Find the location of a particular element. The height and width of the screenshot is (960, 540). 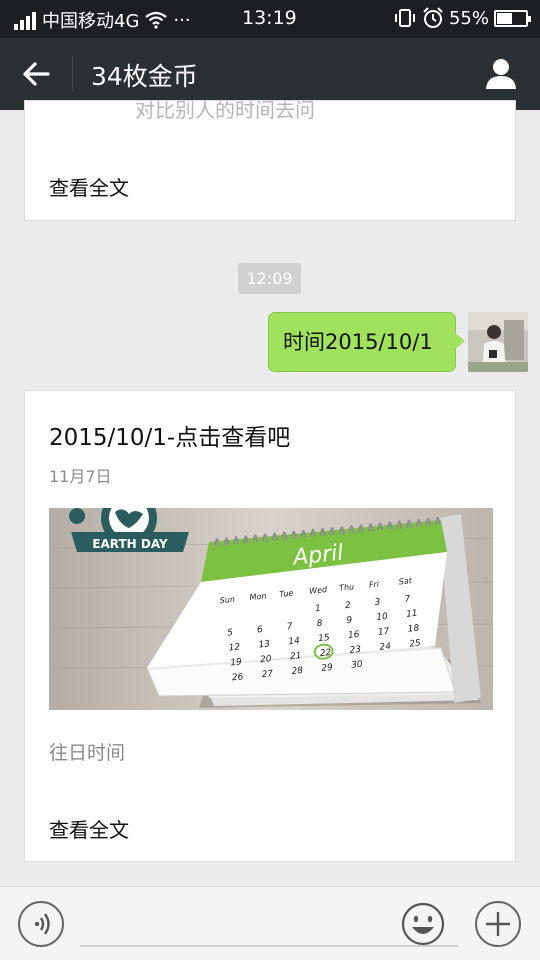

calendar-weekday: Sun is located at coordinates (227, 600).